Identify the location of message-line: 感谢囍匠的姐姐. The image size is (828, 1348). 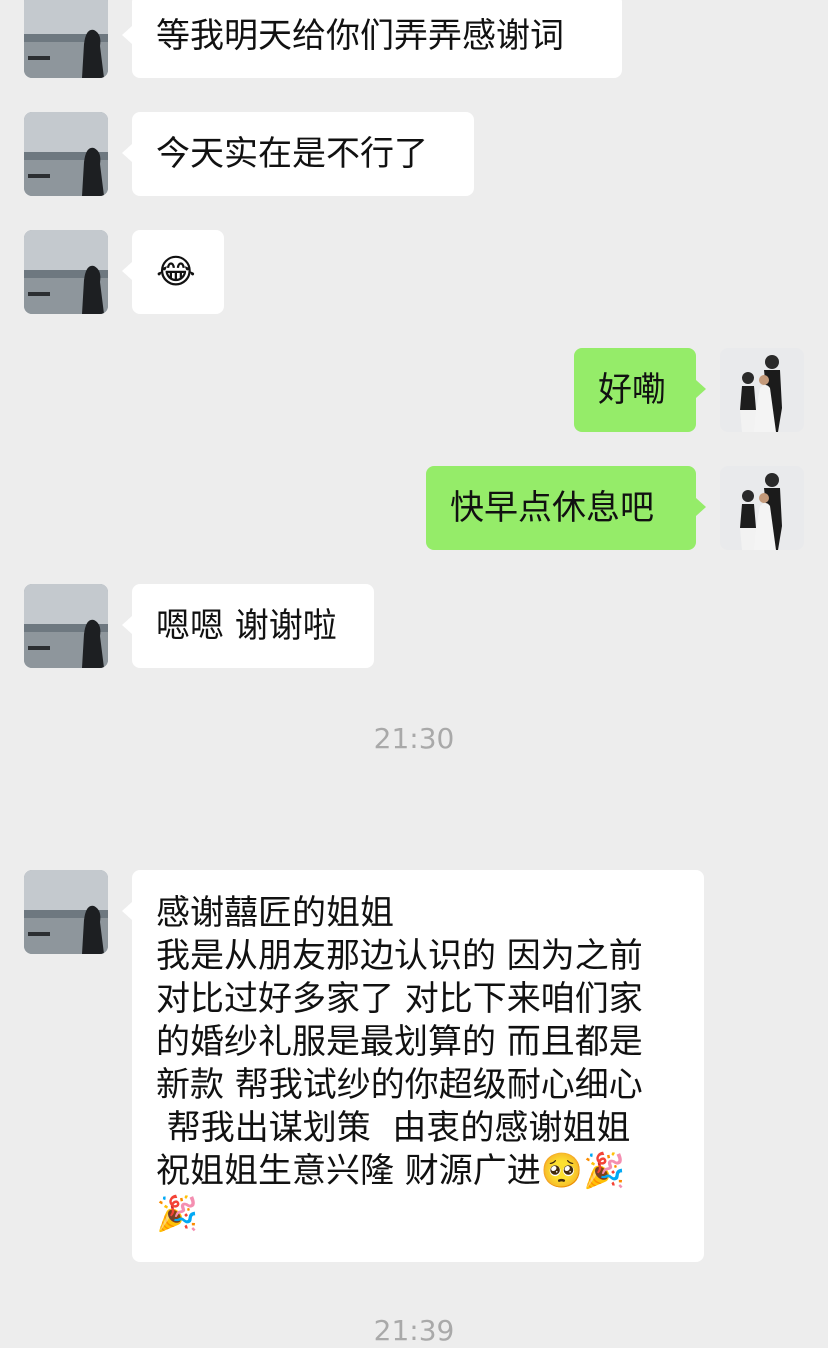
(275, 913).